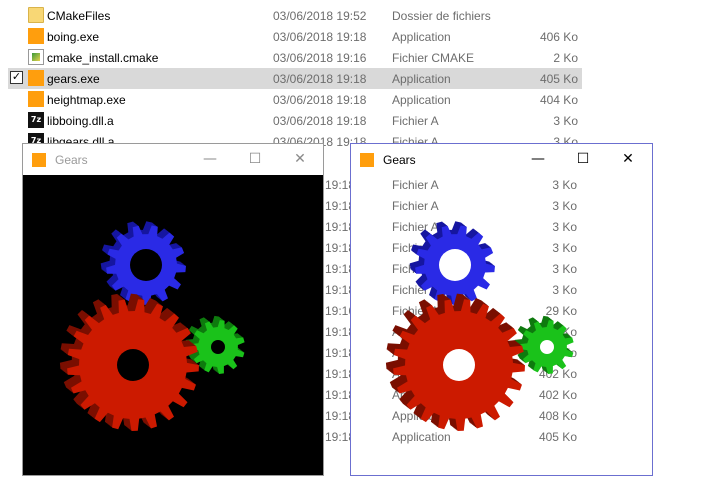 Image resolution: width=712 pixels, height=501 pixels. What do you see at coordinates (36, 15) in the screenshot?
I see `folder-icon` at bounding box center [36, 15].